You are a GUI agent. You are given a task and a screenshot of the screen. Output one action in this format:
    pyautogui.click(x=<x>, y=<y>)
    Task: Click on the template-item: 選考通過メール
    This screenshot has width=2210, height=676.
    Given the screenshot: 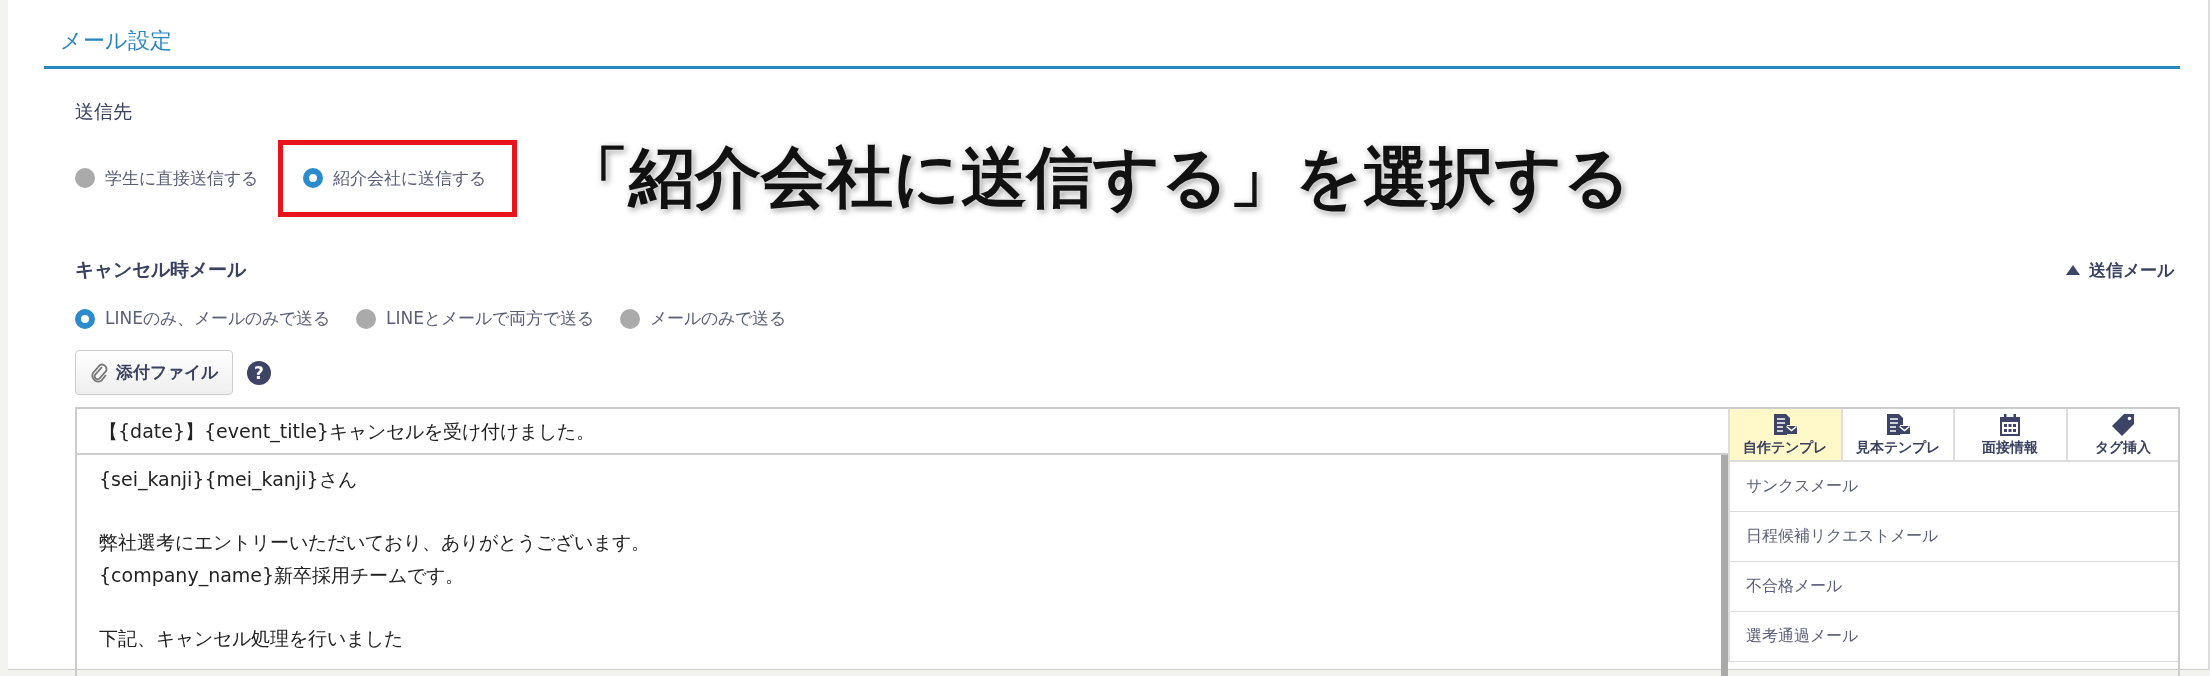 What is the action you would take?
    pyautogui.click(x=1953, y=637)
    